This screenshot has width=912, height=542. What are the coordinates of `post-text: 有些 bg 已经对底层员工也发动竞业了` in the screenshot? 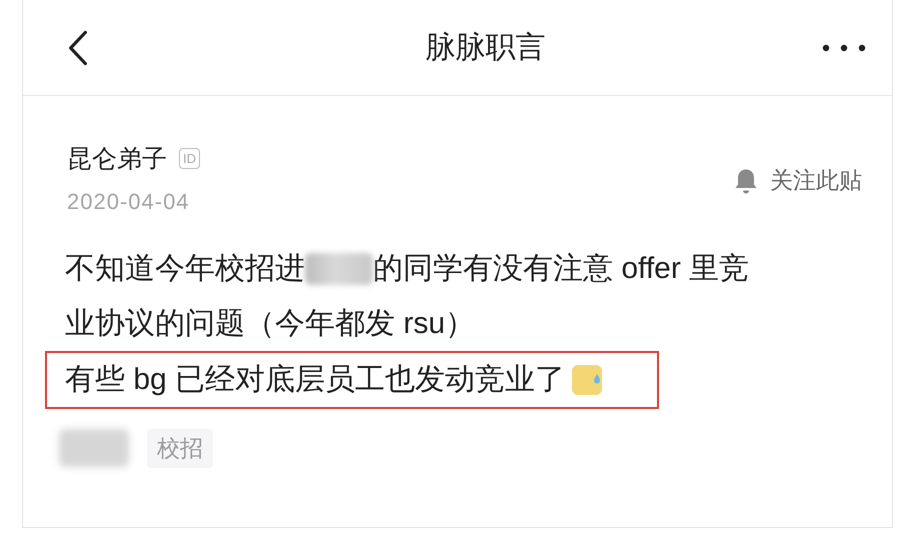 It's located at (315, 380).